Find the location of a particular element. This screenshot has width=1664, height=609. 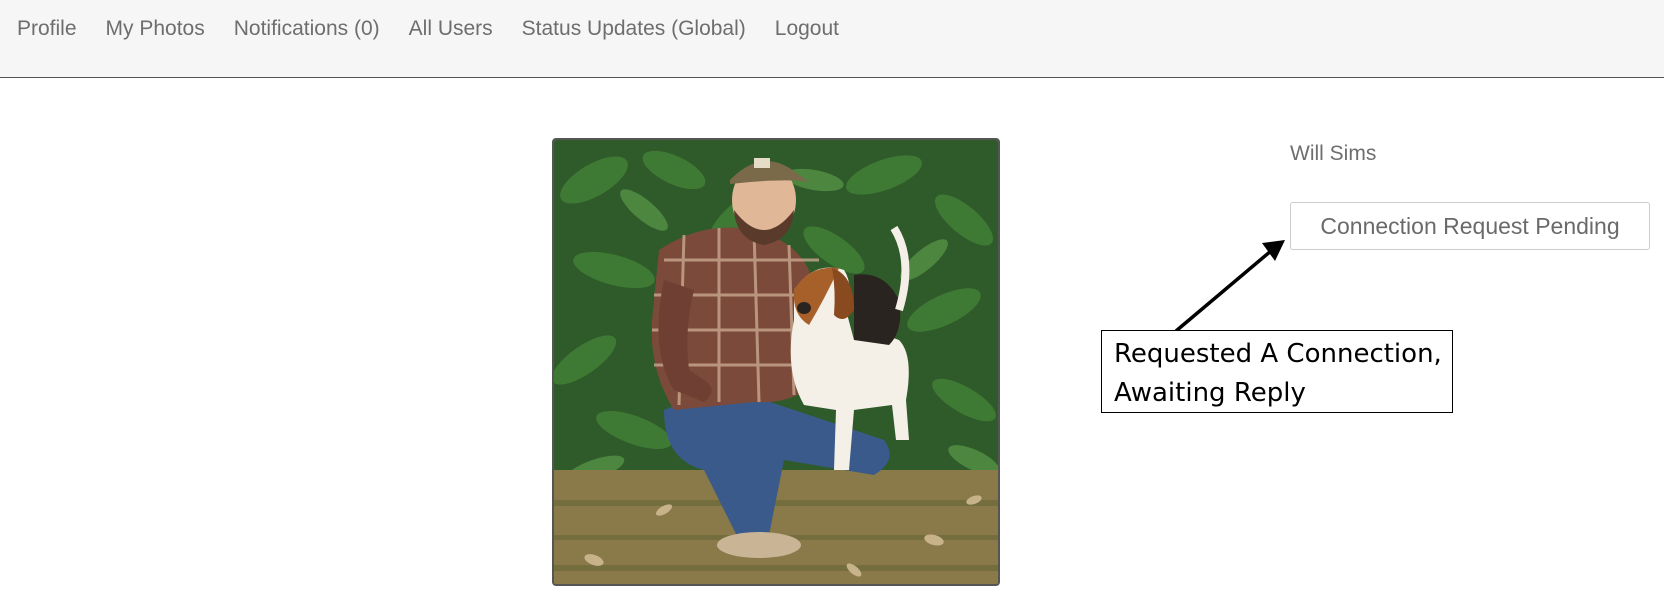

annotation-line-2: Awaiting Reply is located at coordinates (1210, 393).